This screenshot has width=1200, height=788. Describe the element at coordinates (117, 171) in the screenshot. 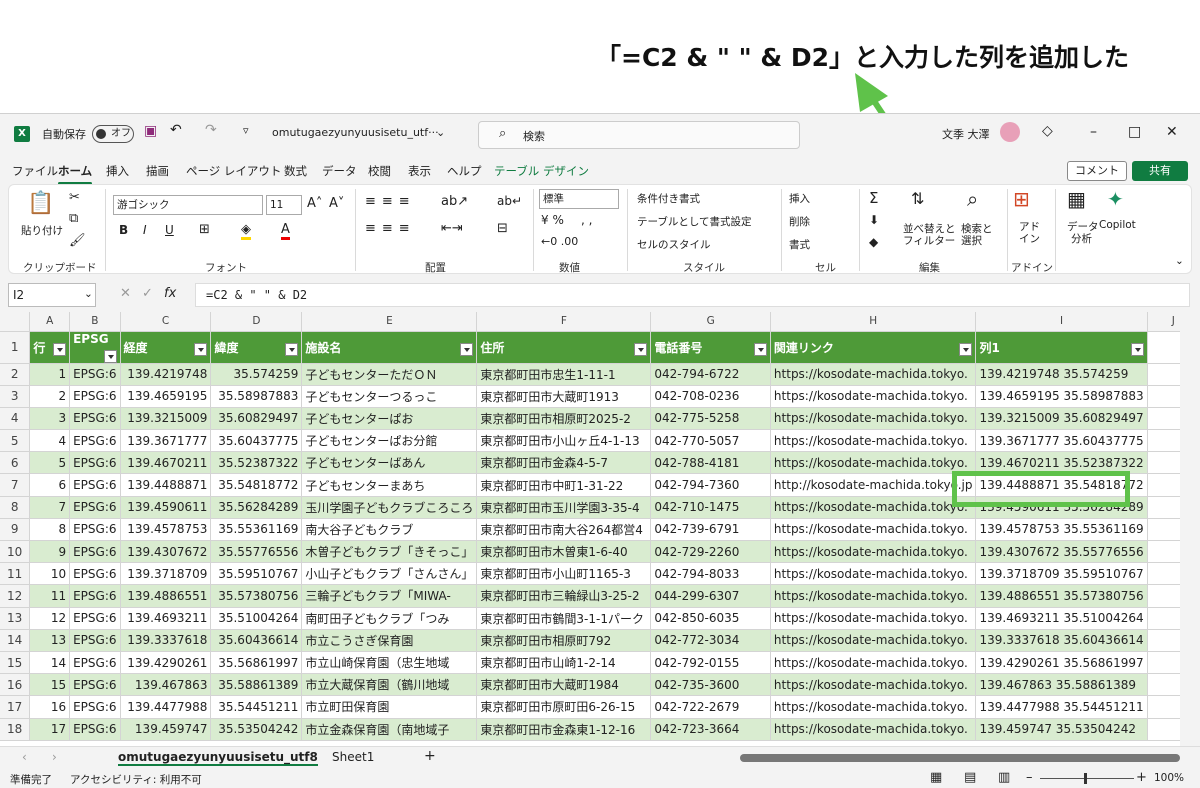

I see `tab-insert: 挿入` at that location.